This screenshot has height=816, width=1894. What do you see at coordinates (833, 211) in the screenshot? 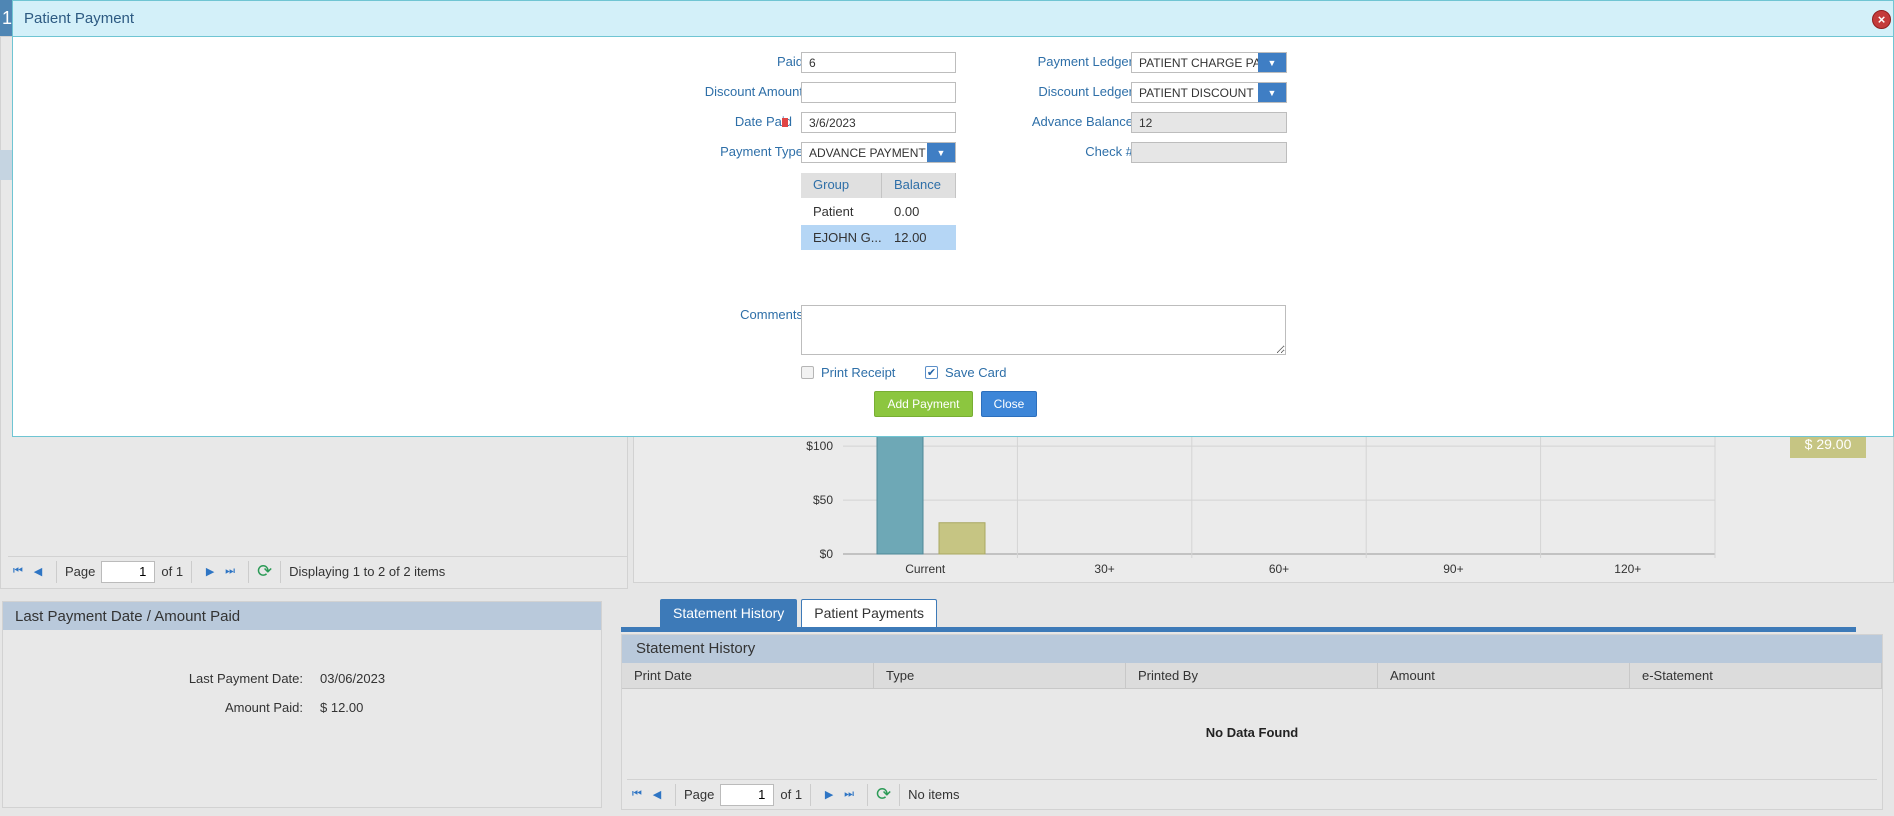
I see `group-cell: Patient` at bounding box center [833, 211].